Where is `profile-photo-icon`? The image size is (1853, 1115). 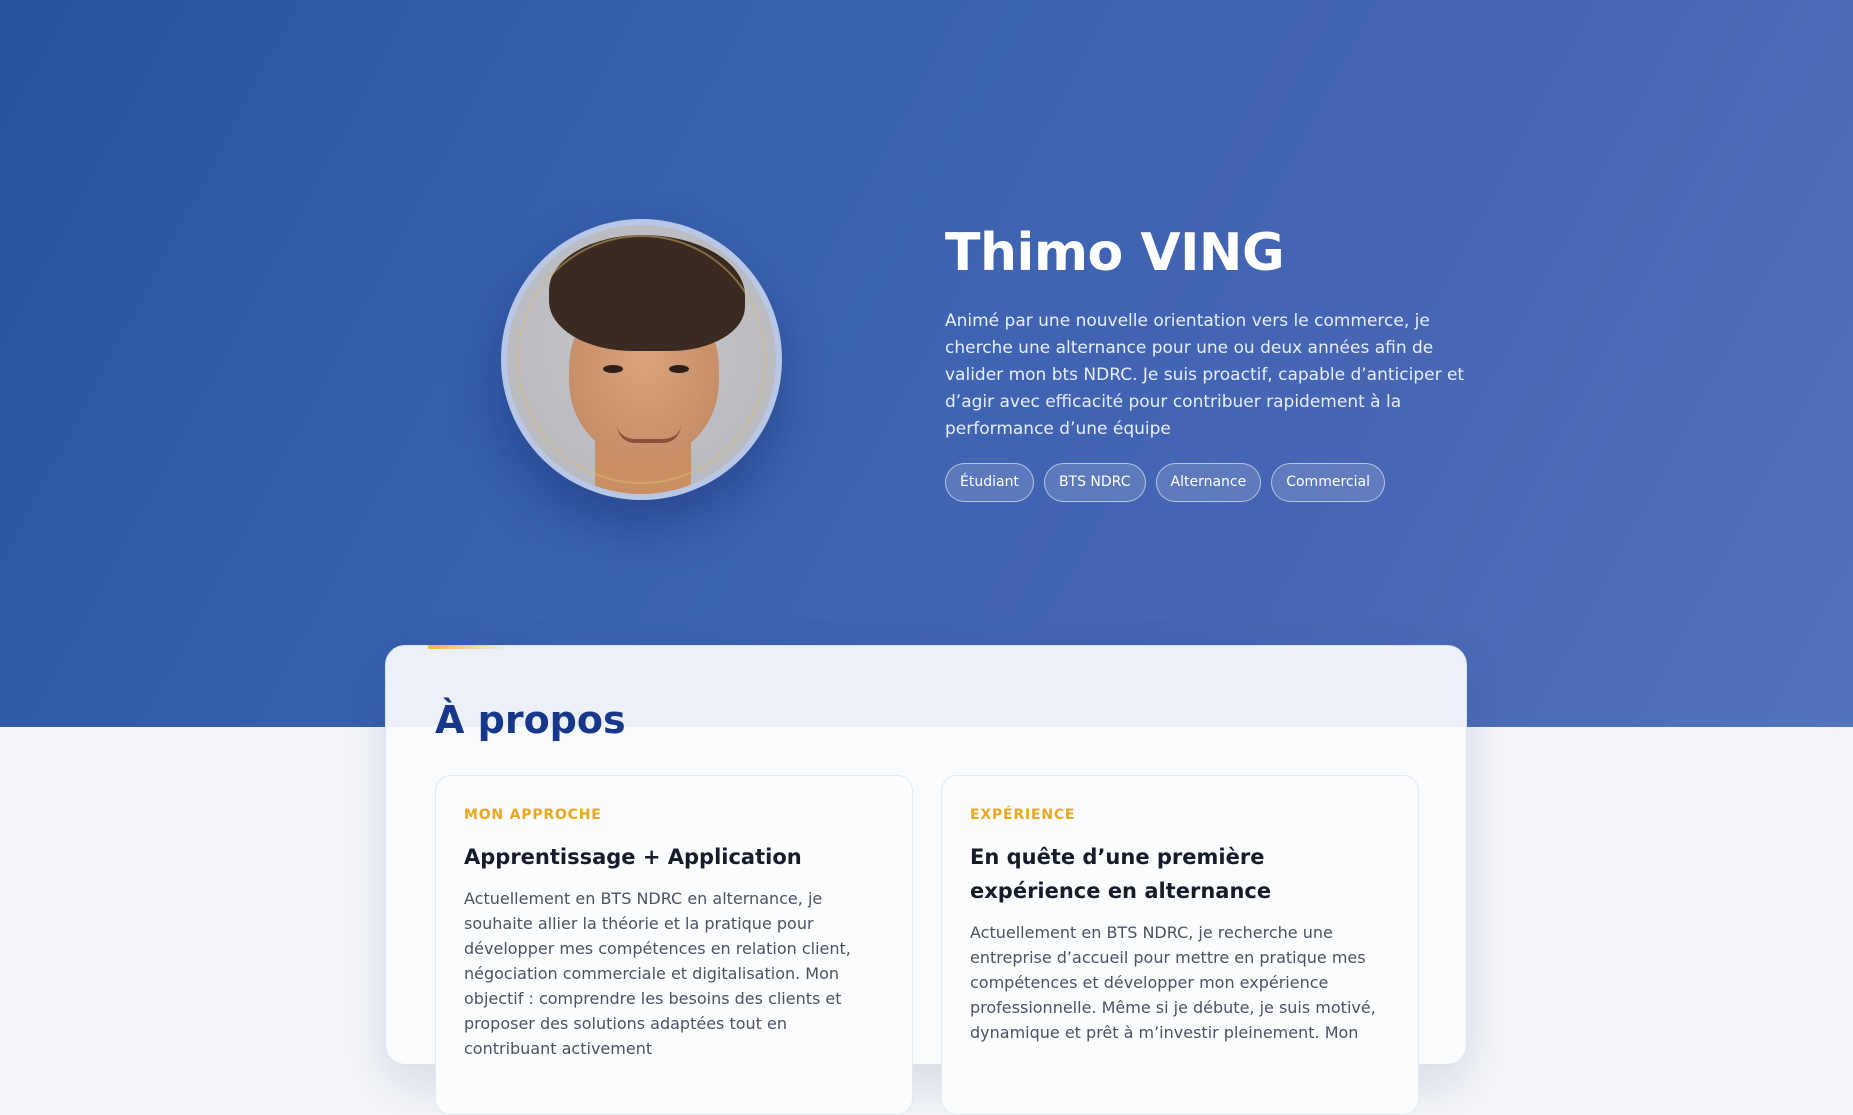 profile-photo-icon is located at coordinates (641, 359).